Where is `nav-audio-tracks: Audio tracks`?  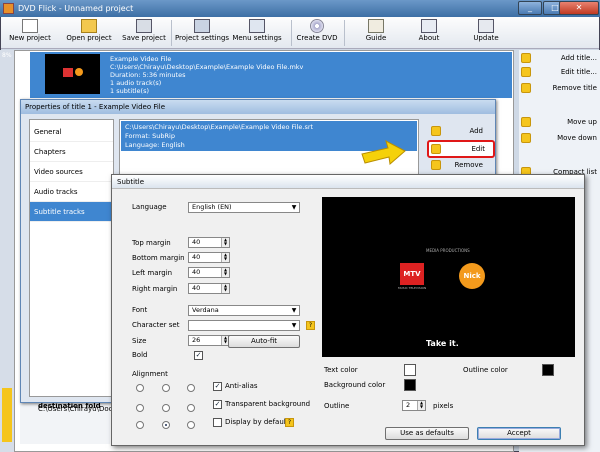 nav-audio-tracks: Audio tracks is located at coordinates (71, 192).